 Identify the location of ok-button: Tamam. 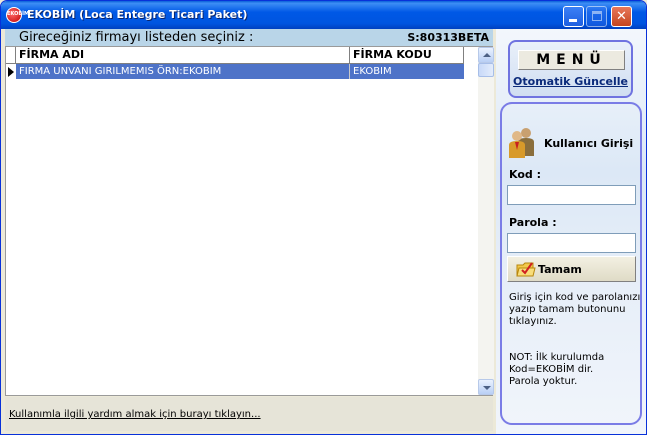
(571, 269).